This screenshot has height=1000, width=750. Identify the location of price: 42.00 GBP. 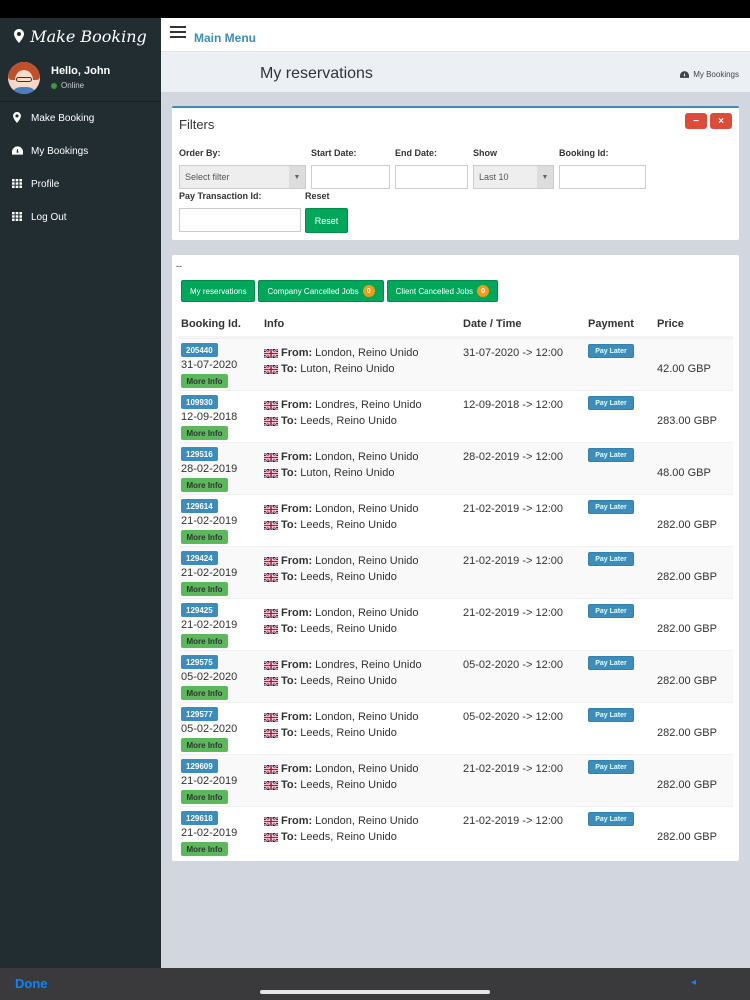
(684, 369).